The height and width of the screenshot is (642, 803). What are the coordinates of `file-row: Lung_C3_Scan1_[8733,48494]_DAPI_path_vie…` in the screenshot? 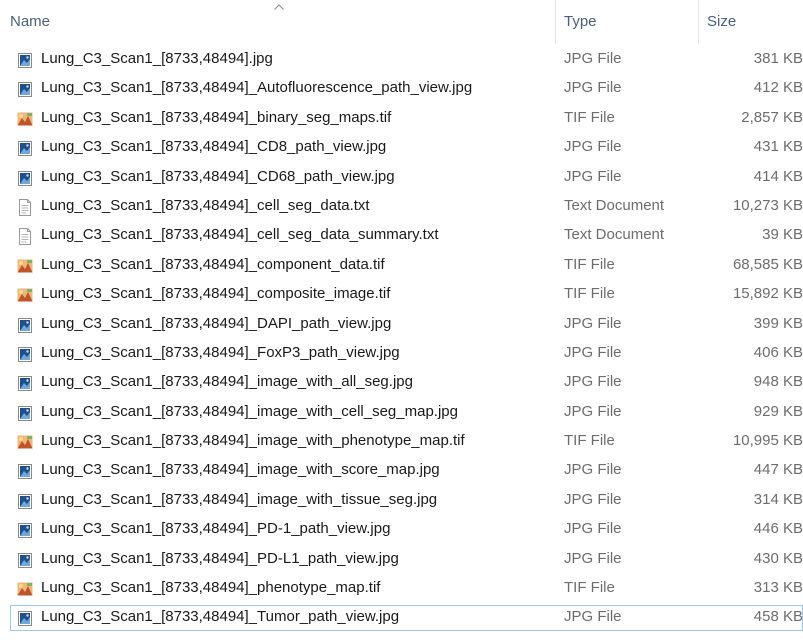 It's located at (401, 323).